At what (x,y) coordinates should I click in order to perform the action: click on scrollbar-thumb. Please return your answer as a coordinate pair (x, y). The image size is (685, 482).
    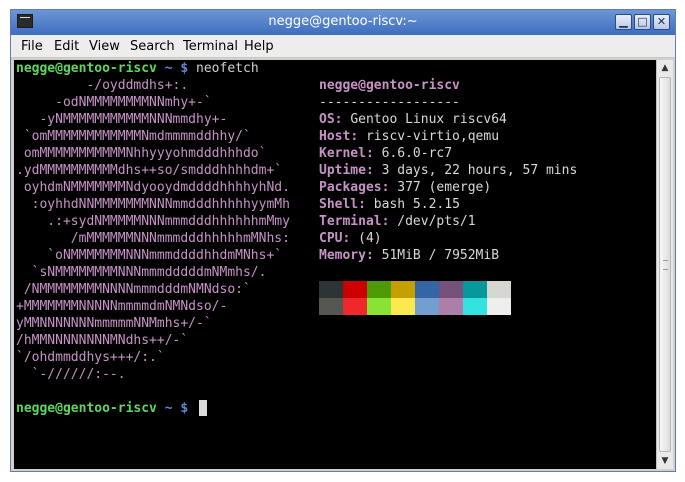
    Looking at the image, I should click on (665, 264).